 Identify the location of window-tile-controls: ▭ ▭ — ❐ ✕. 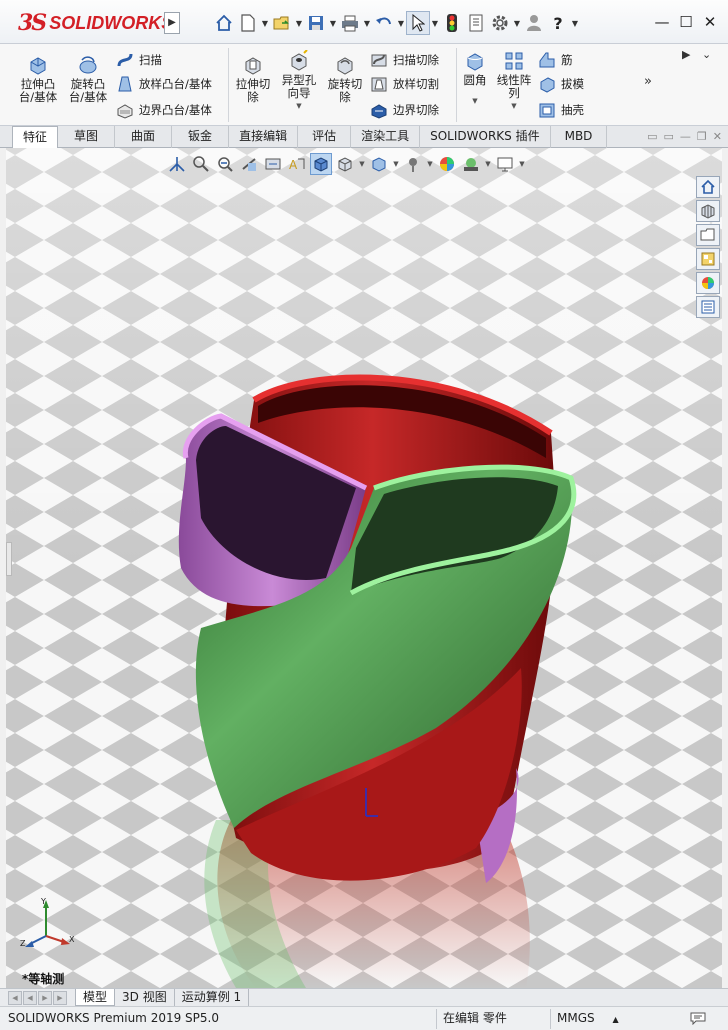
(684, 136).